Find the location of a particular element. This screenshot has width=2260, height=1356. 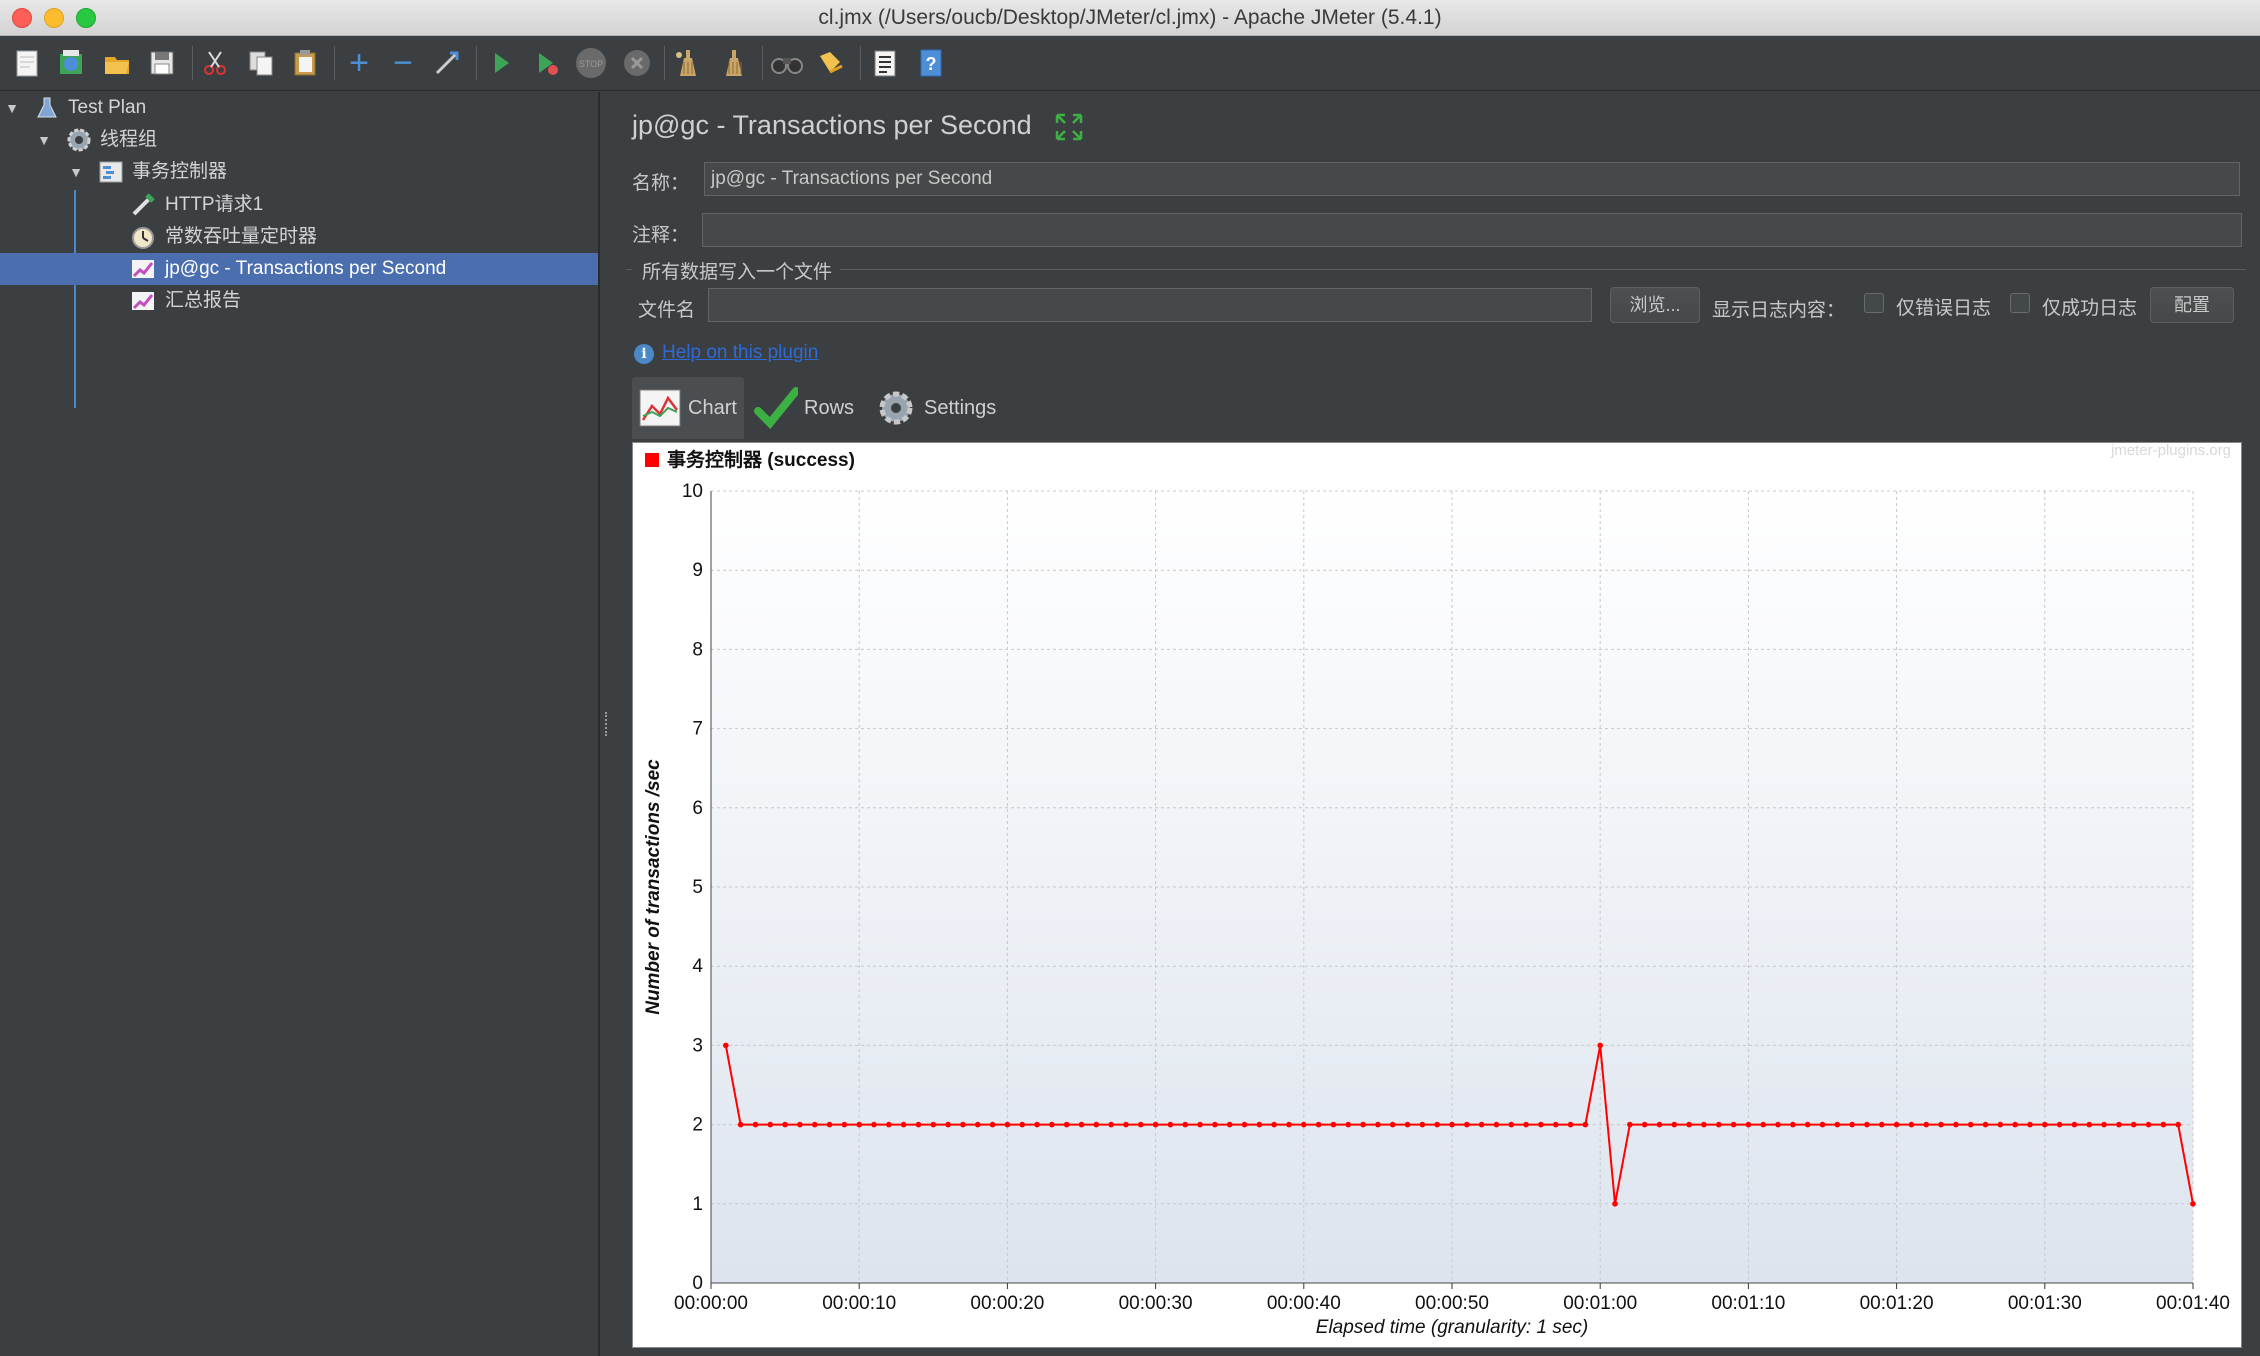

y-tick-label: 0 is located at coordinates (697, 1283).